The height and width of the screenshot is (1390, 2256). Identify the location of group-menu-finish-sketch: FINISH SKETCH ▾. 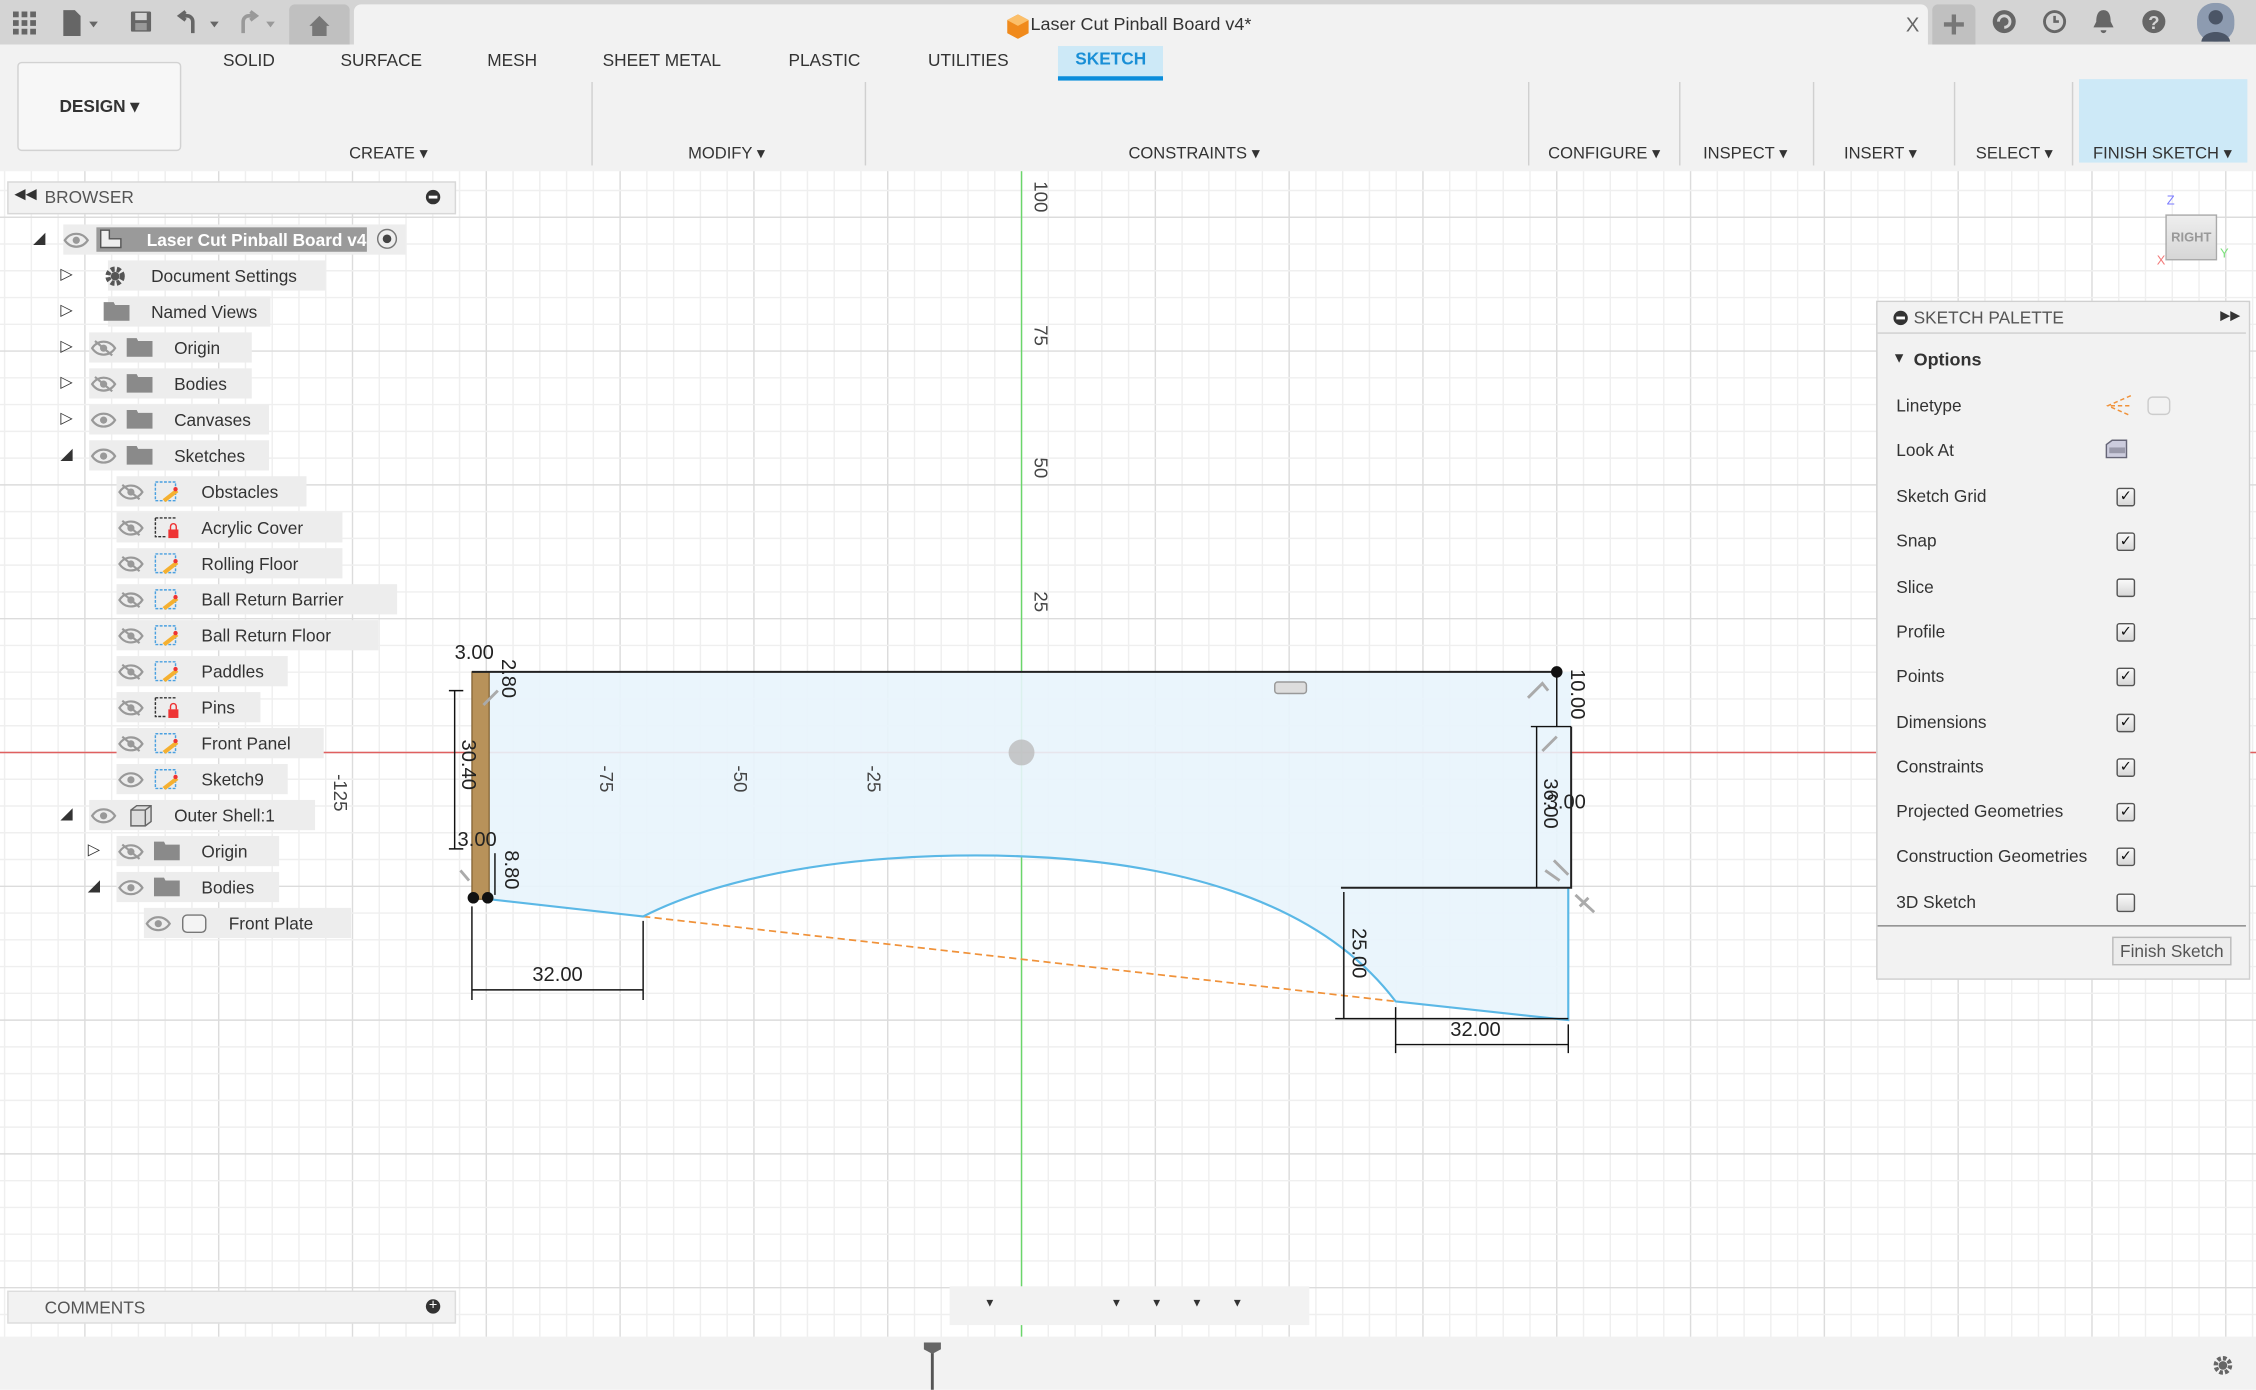
(2162, 152).